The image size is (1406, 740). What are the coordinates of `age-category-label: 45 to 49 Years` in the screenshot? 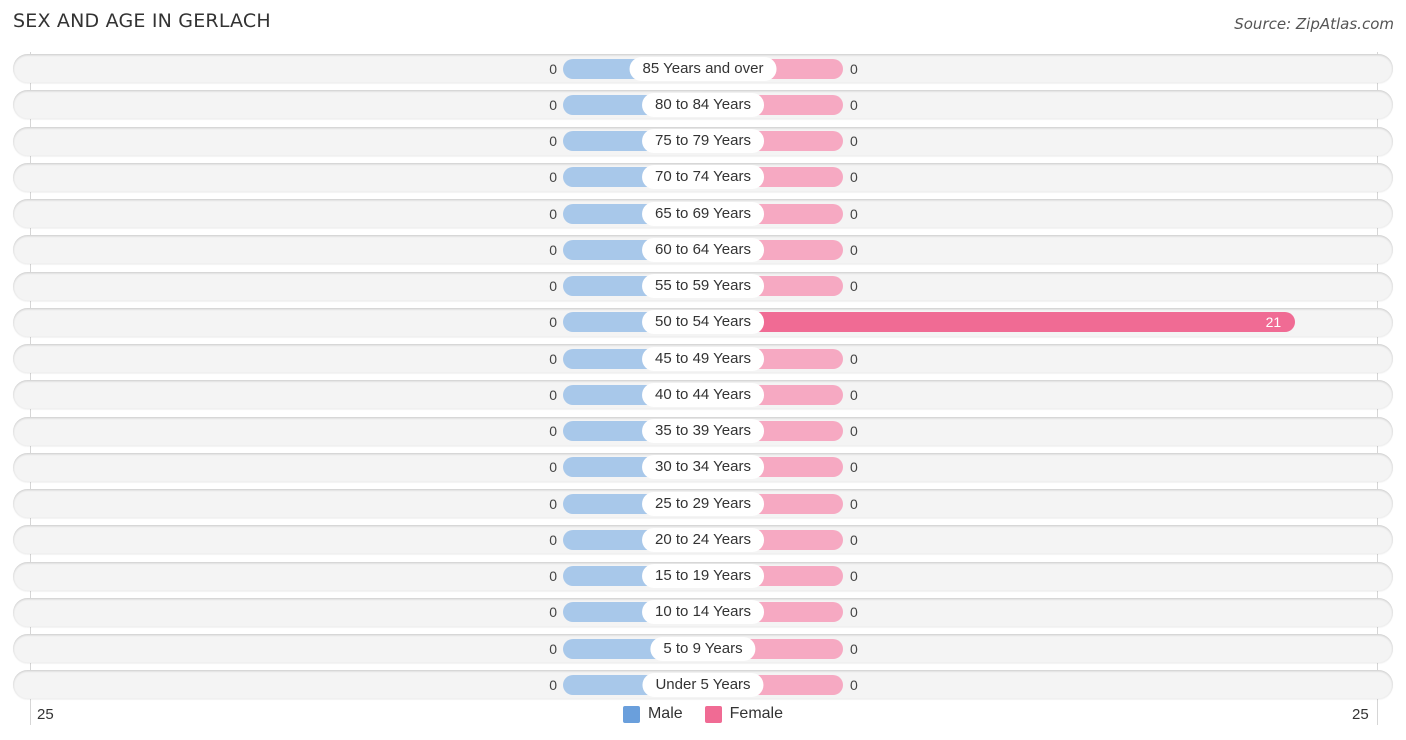 It's located at (703, 358).